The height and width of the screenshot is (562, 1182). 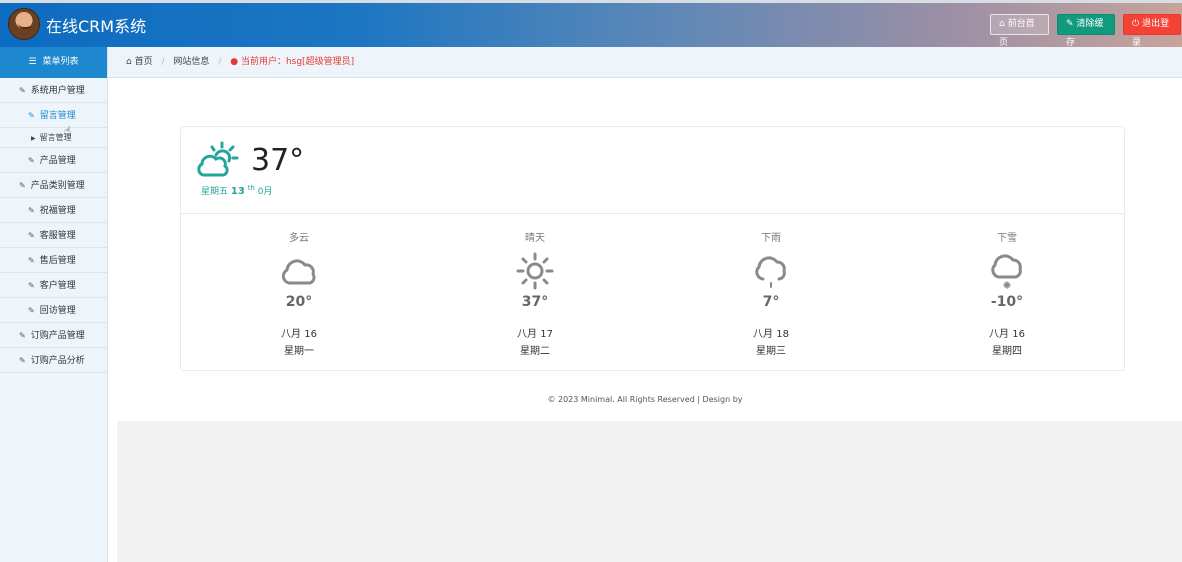 I want to click on sidebar-item-order-products: ✎ 订购产品管理, so click(x=53, y=335).